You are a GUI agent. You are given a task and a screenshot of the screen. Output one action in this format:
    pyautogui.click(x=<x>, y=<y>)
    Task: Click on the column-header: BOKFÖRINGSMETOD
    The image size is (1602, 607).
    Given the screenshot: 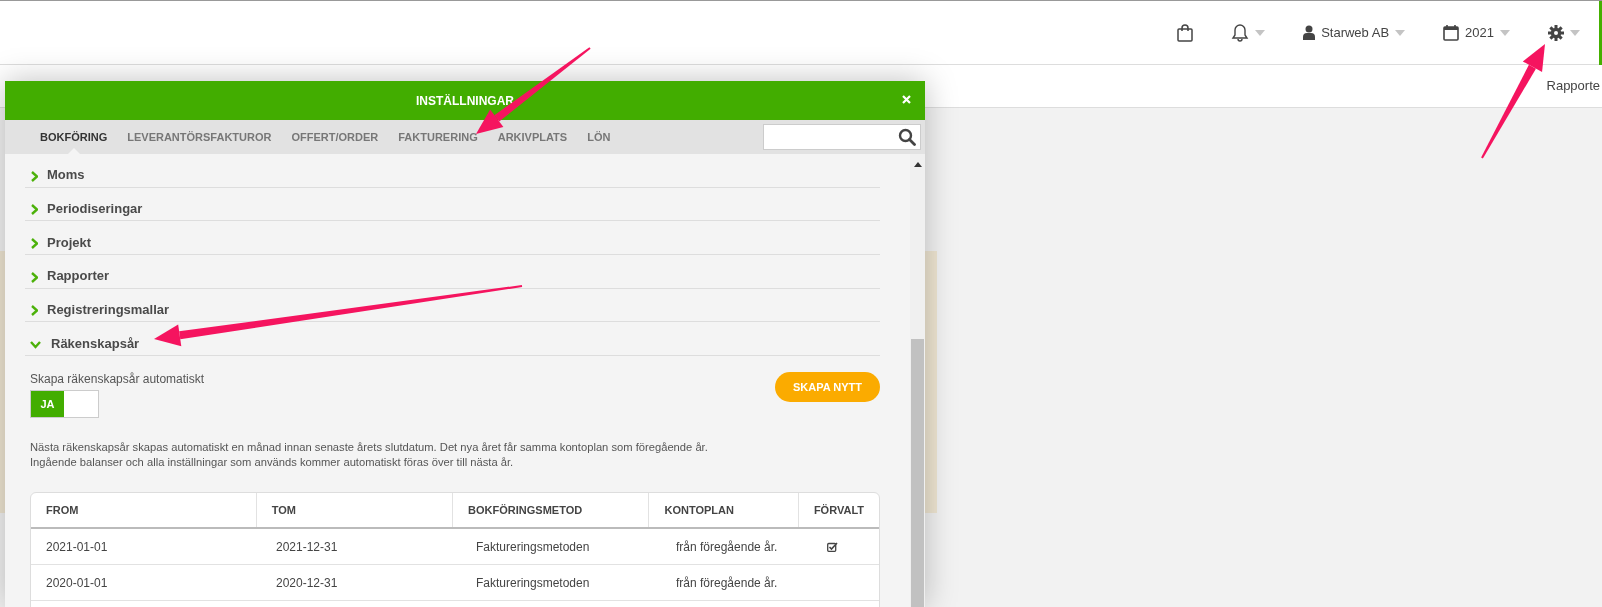 What is the action you would take?
    pyautogui.click(x=551, y=510)
    